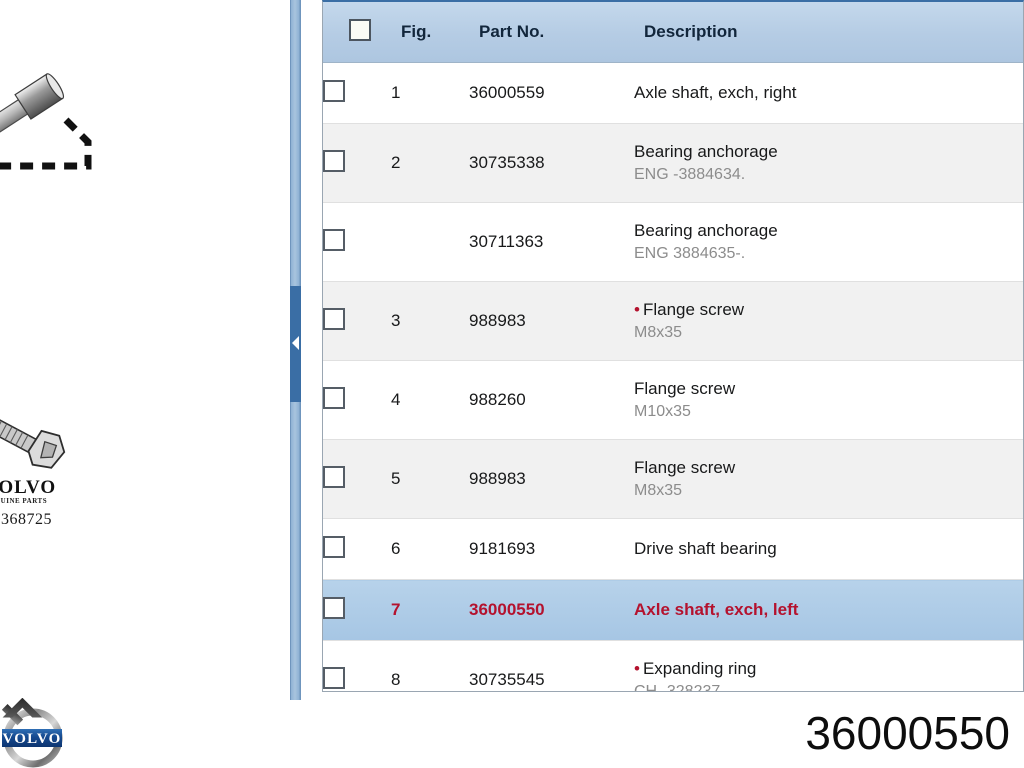 This screenshot has width=1024, height=768. What do you see at coordinates (828, 479) in the screenshot?
I see `cell-description: Flange screw M8x35` at bounding box center [828, 479].